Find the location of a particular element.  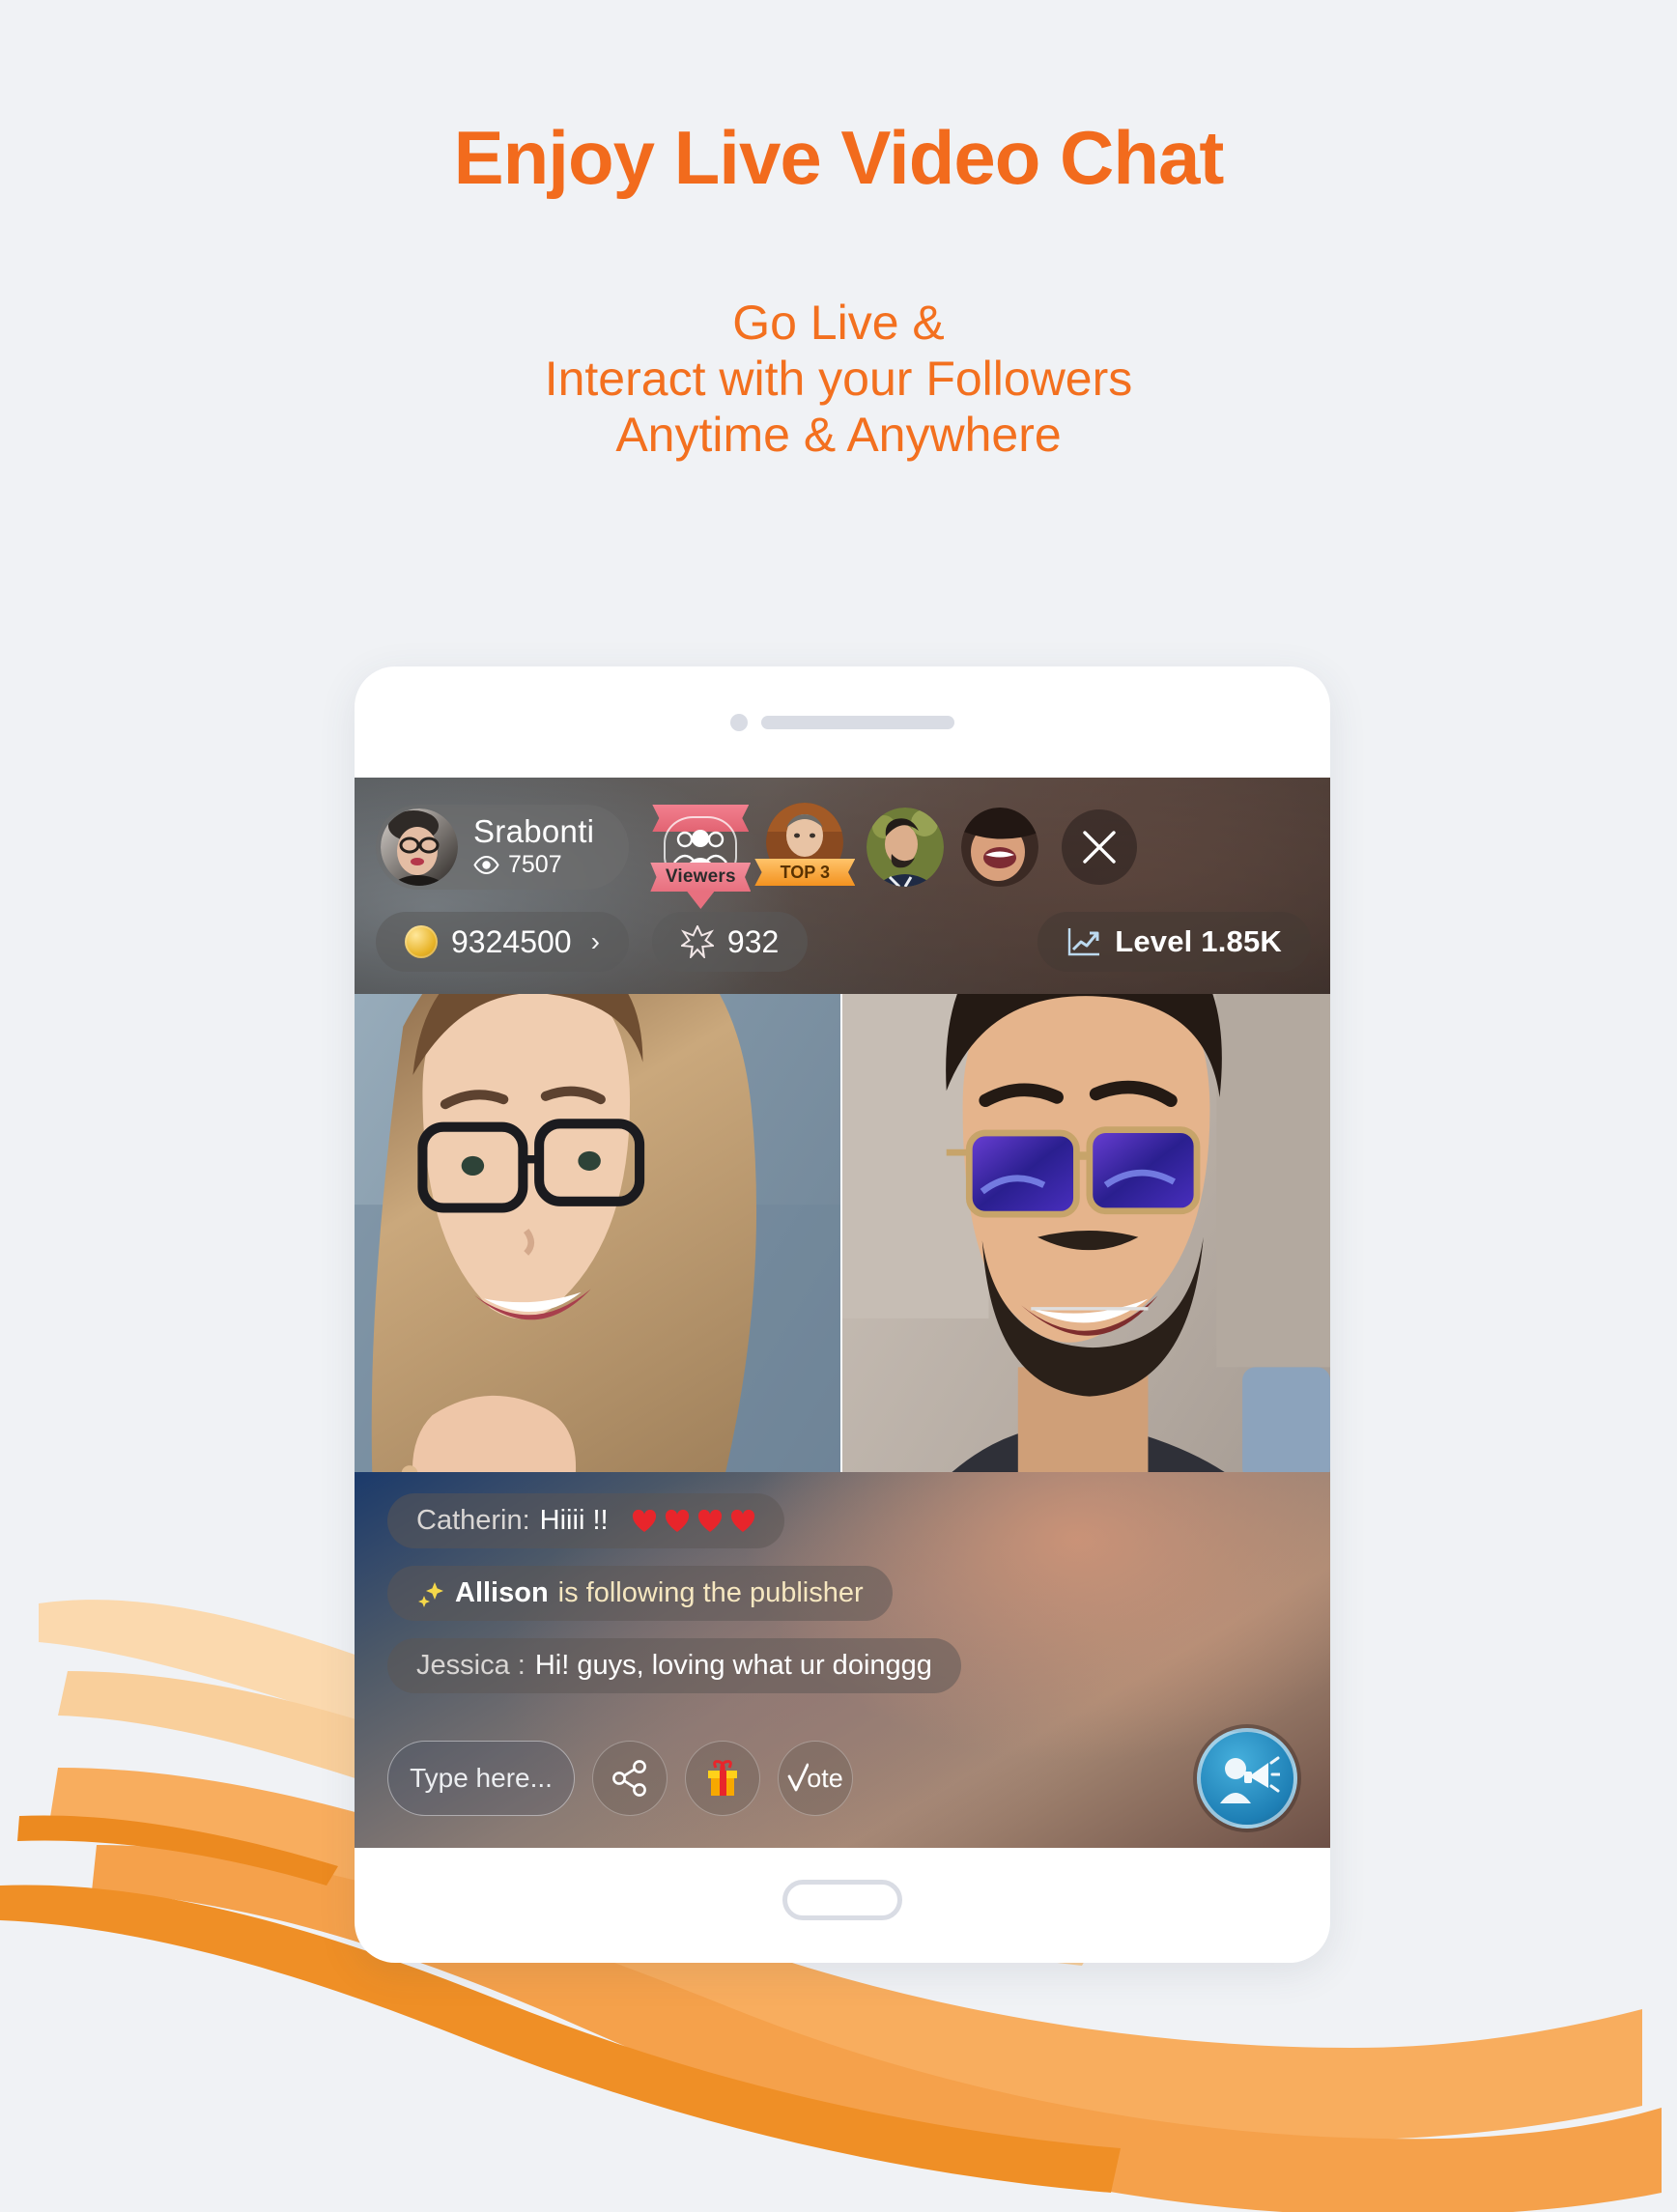

trending-chart-icon is located at coordinates (1083, 942).